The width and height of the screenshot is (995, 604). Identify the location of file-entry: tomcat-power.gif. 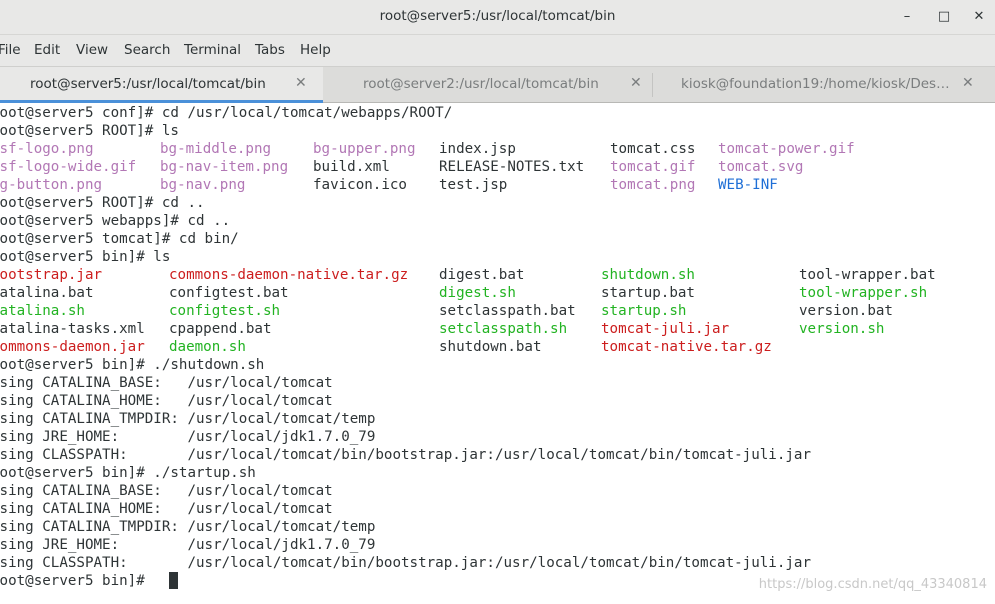
(786, 149).